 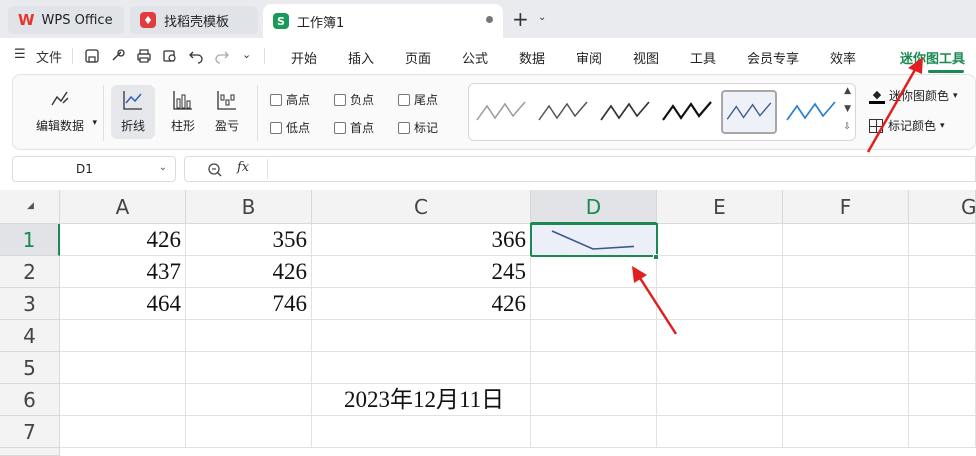 What do you see at coordinates (773, 57) in the screenshot?
I see `menu-member: 会员专享` at bounding box center [773, 57].